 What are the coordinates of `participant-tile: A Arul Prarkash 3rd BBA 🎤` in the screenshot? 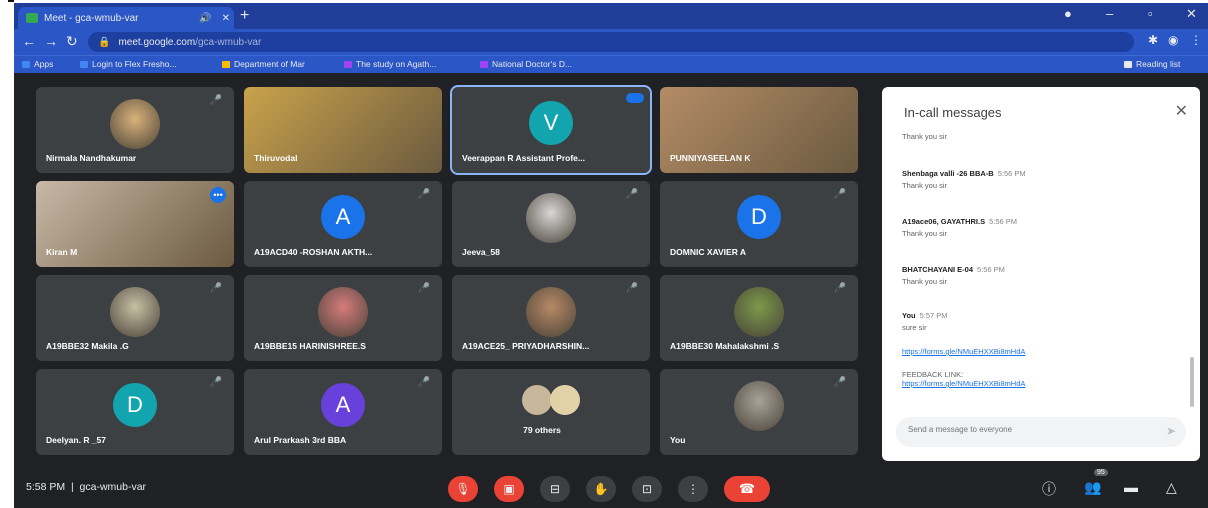 It's located at (343, 412).